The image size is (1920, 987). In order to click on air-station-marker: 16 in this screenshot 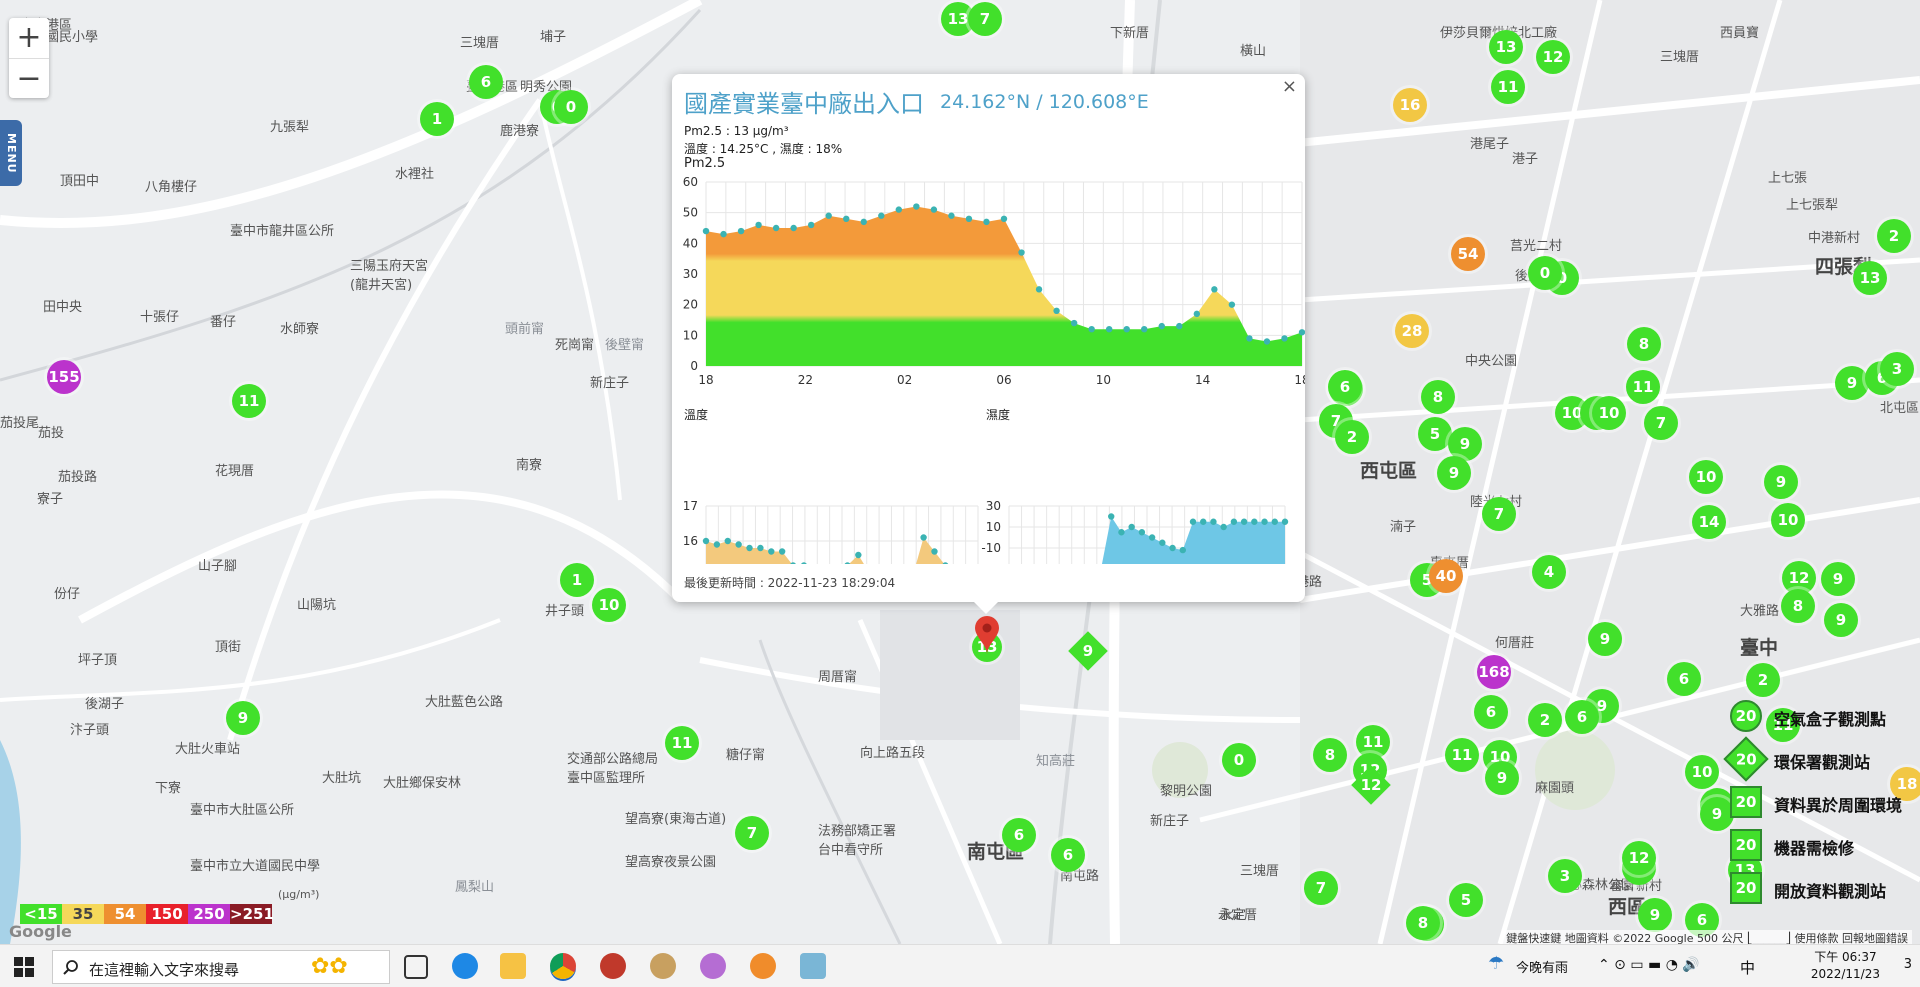, I will do `click(1410, 105)`.